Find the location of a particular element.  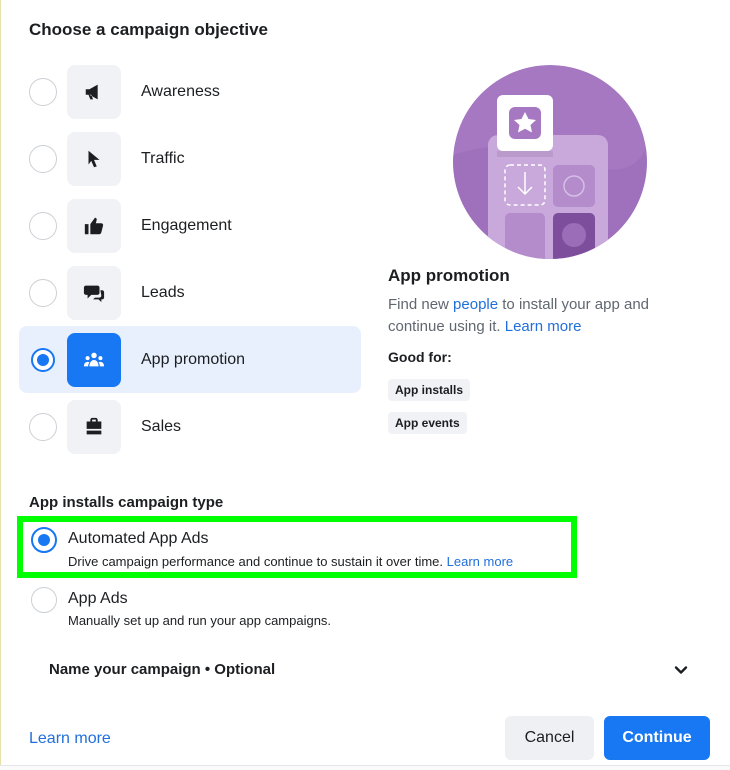

objective-app-promotion: App promotion is located at coordinates (190, 359).